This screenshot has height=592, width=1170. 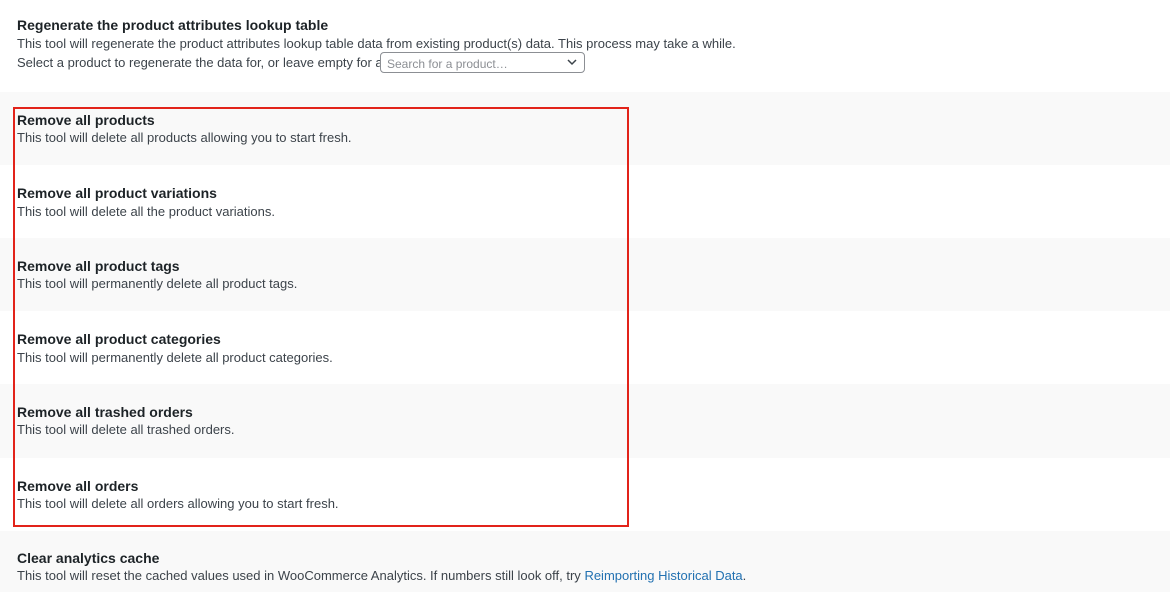 What do you see at coordinates (572, 62) in the screenshot?
I see `chevron-down-icon` at bounding box center [572, 62].